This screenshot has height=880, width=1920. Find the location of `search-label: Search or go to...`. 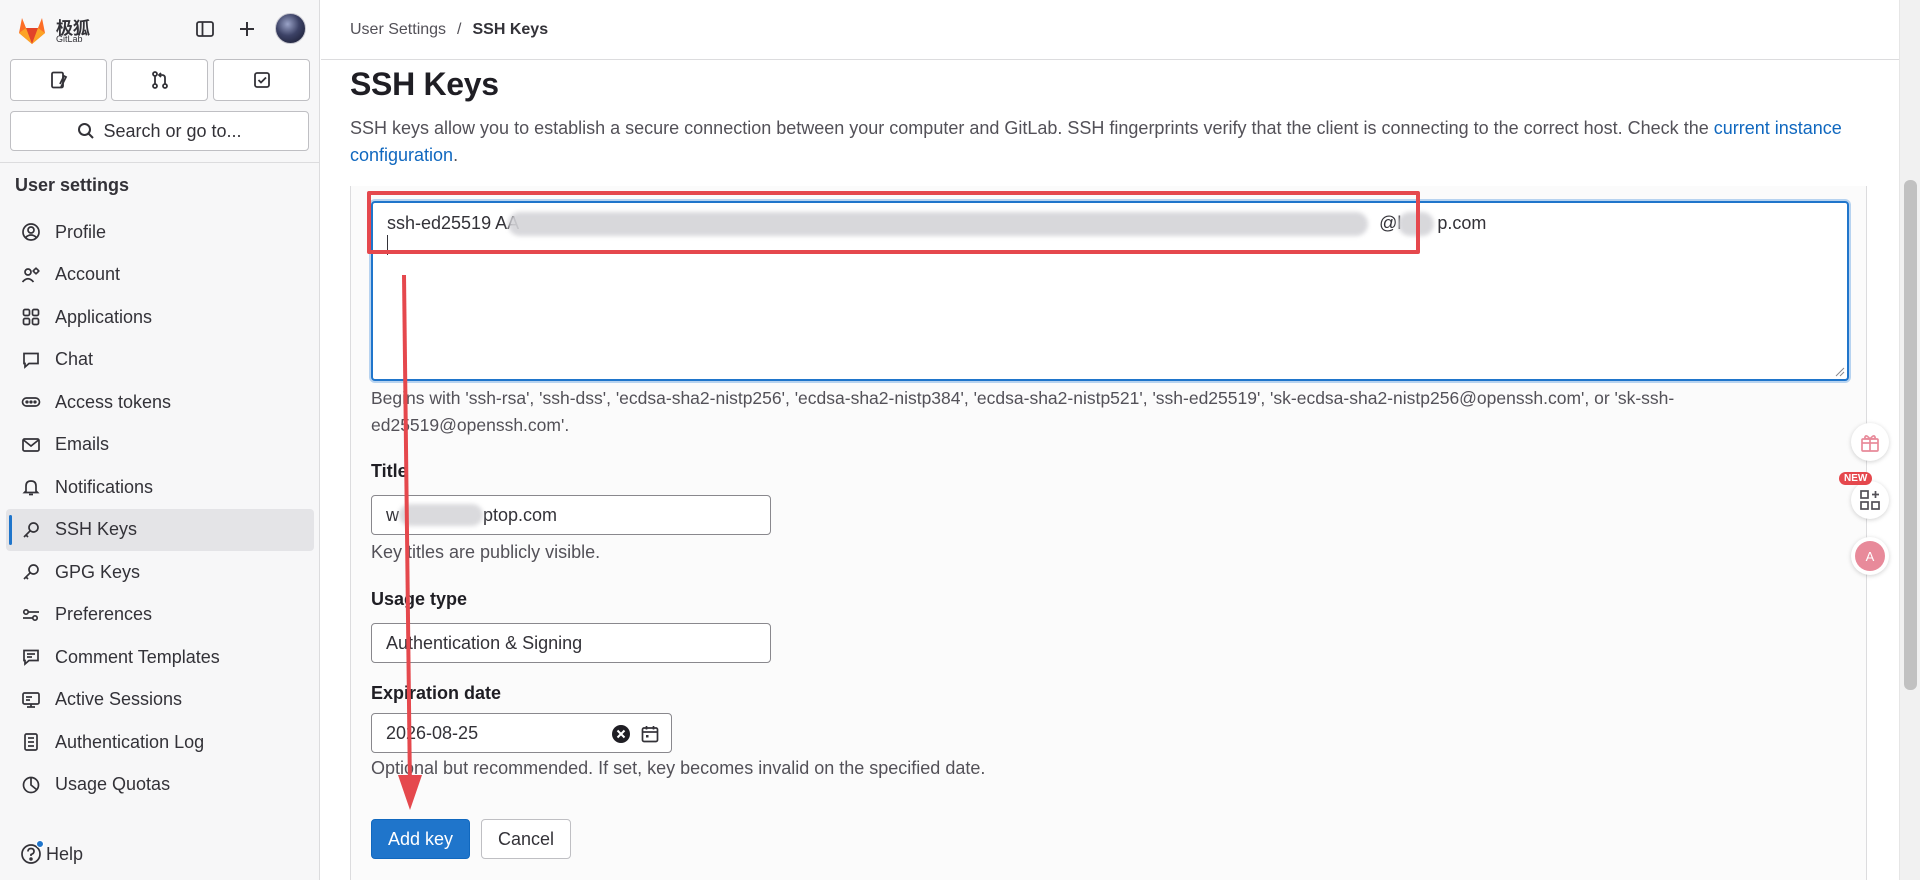

search-label: Search or go to... is located at coordinates (172, 130).